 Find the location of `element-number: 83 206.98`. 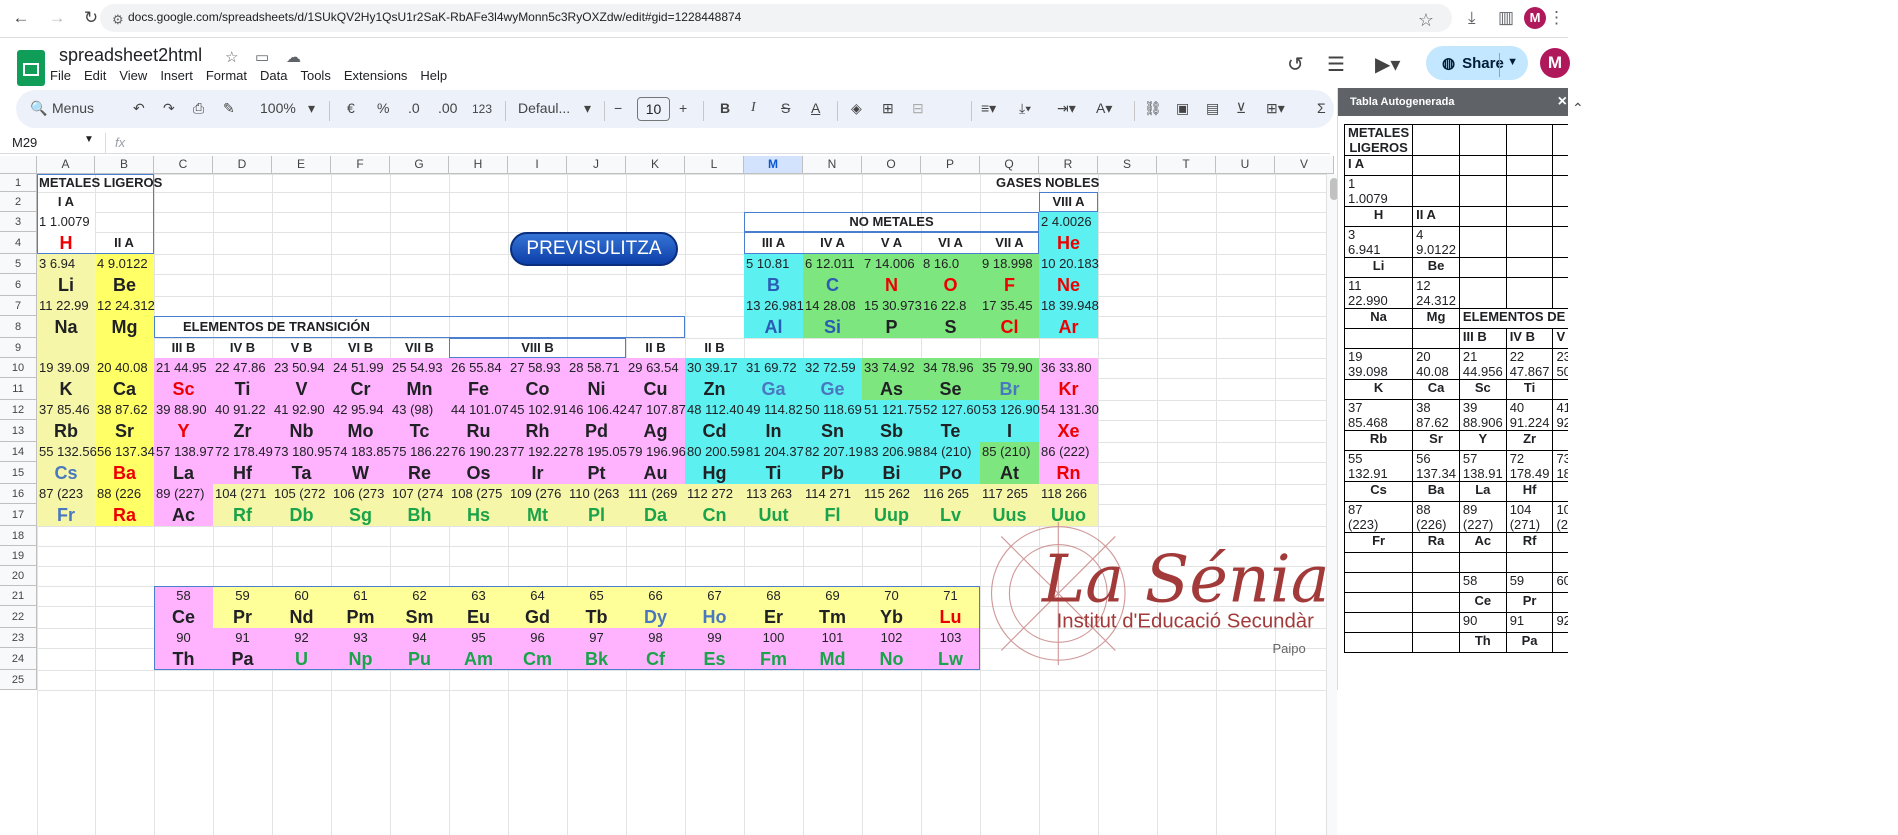

element-number: 83 206.98 is located at coordinates (893, 452).